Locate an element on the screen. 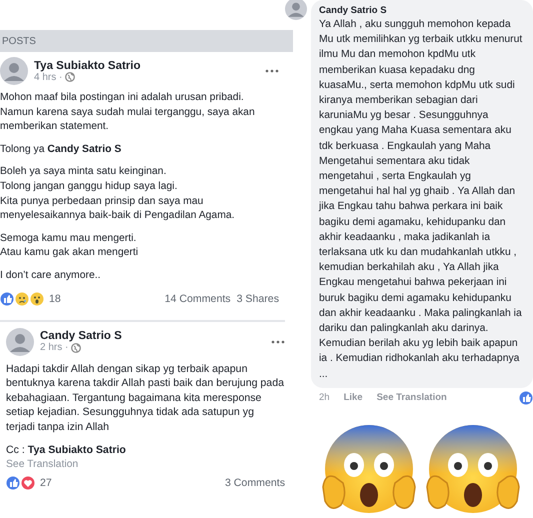 This screenshot has height=518, width=533. section-header: POSTS is located at coordinates (146, 41).